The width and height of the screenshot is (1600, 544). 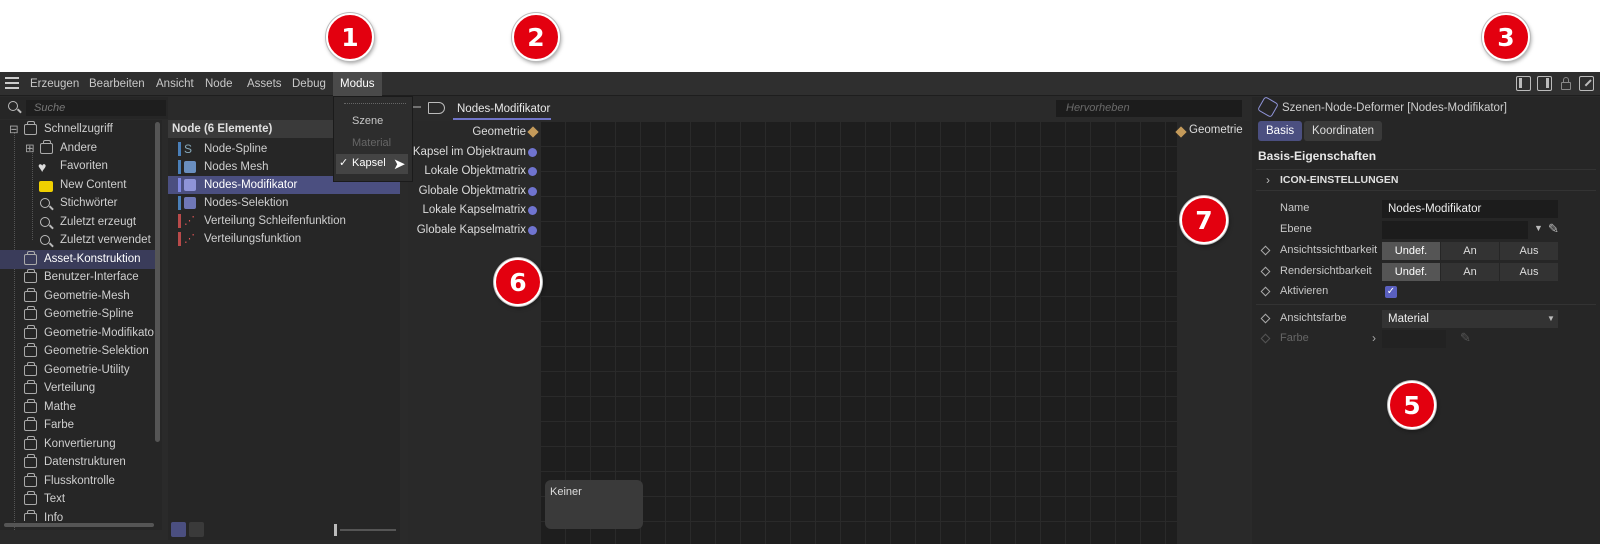 I want to click on node-item-nodes-selektion: Nodes-Selektion, so click(x=284, y=203).